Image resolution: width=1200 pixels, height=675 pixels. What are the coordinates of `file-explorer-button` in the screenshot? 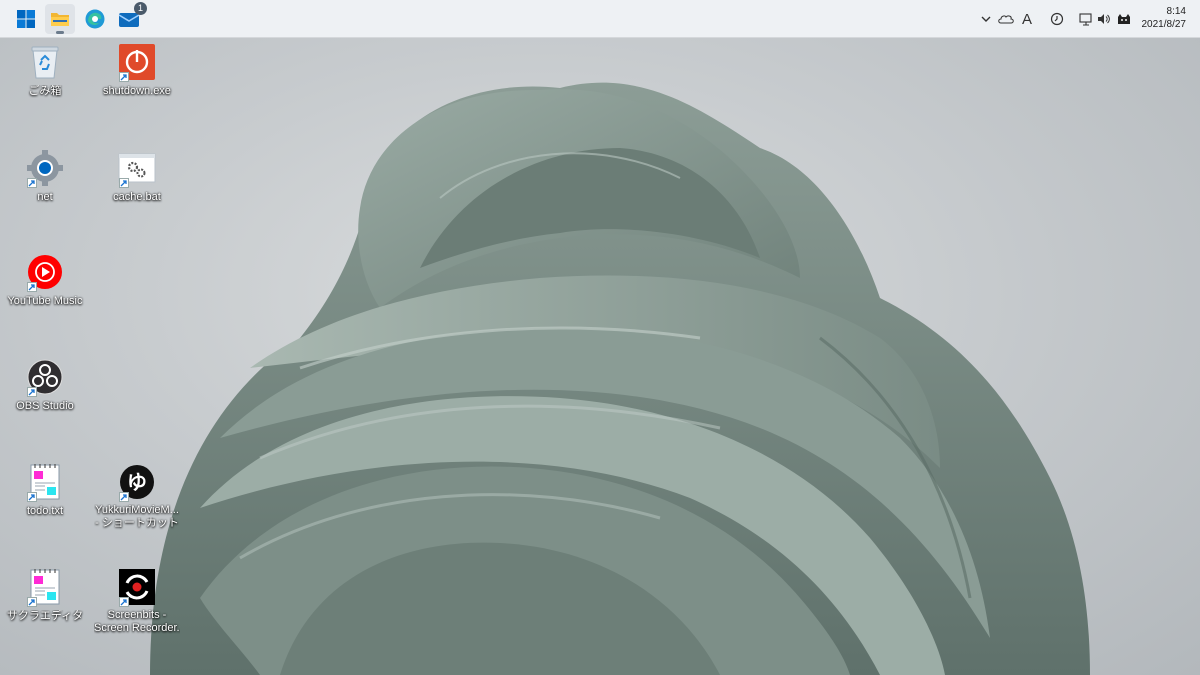 It's located at (60, 19).